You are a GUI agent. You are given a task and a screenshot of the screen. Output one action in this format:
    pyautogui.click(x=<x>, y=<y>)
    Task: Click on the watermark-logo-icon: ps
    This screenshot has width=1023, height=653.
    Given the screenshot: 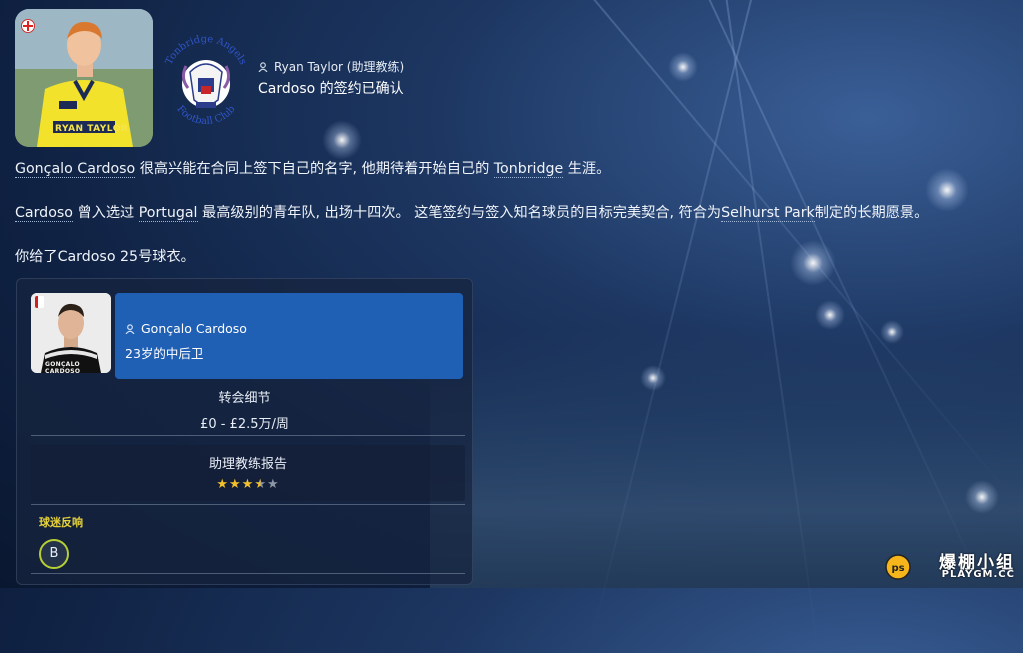 What is the action you would take?
    pyautogui.click(x=898, y=567)
    